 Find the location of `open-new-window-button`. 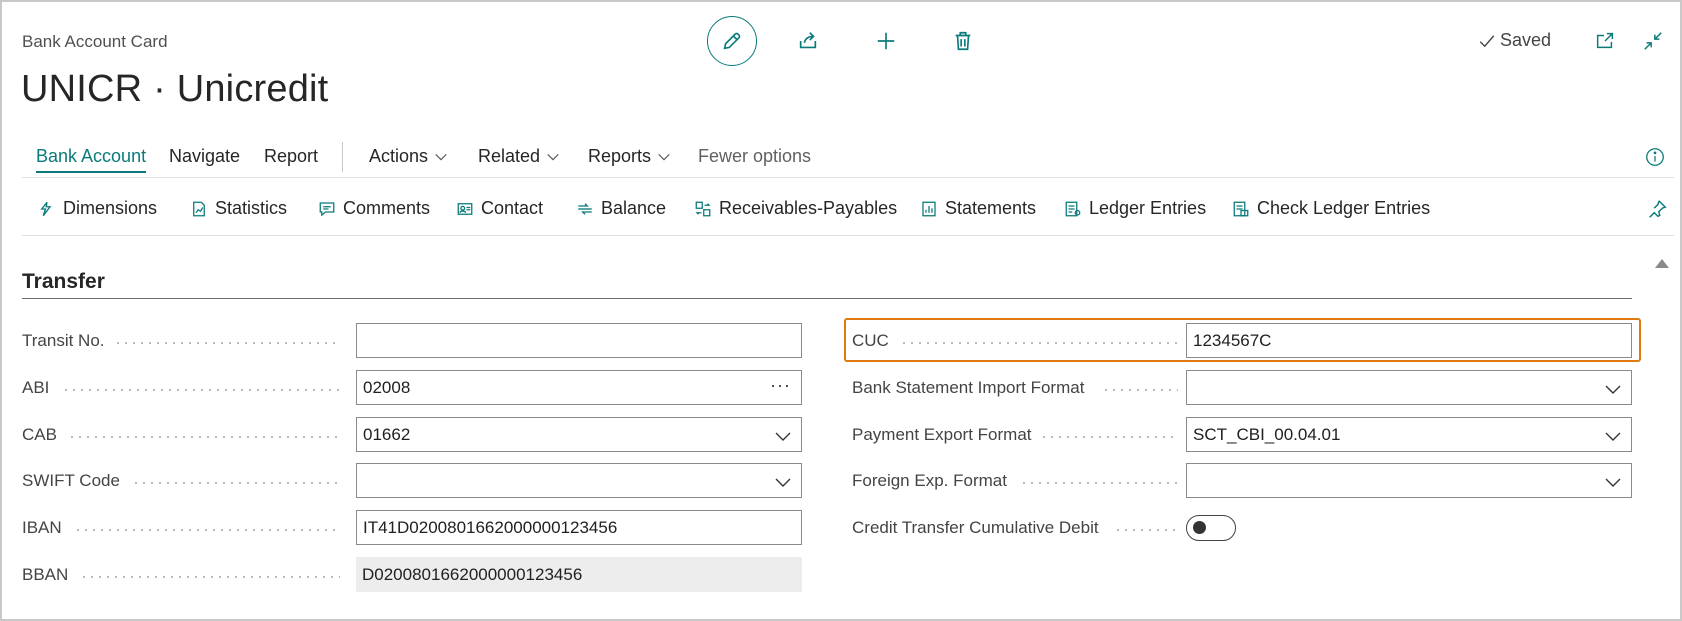

open-new-window-button is located at coordinates (1605, 41).